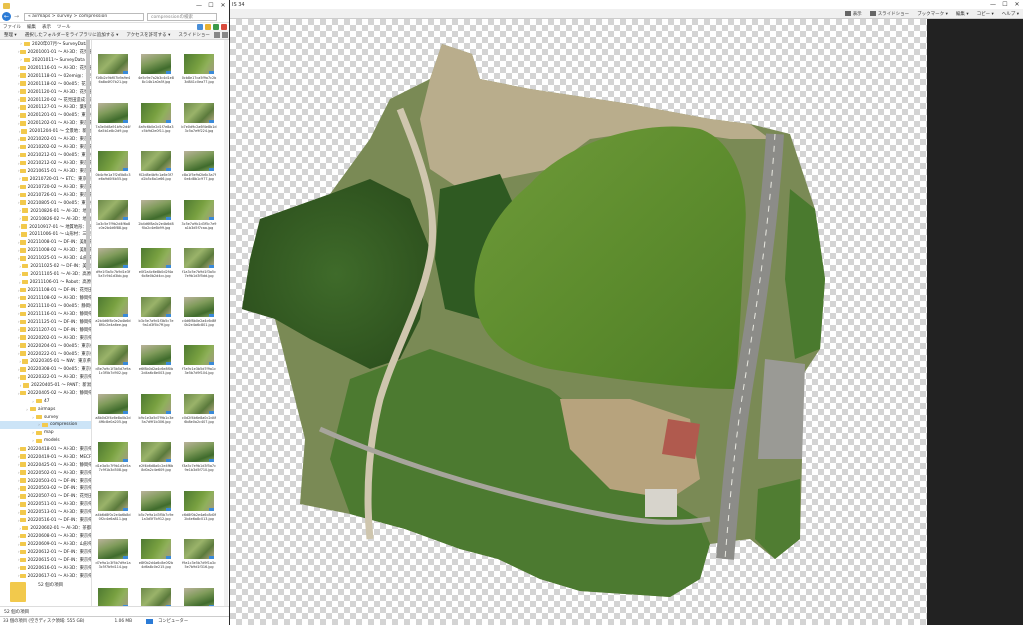  Describe the element at coordinates (156, 596) in the screenshot. I see `thumbnail-item: b1c3e5a7d9f1b3c5e7a9d1f3b518.jpg` at that location.